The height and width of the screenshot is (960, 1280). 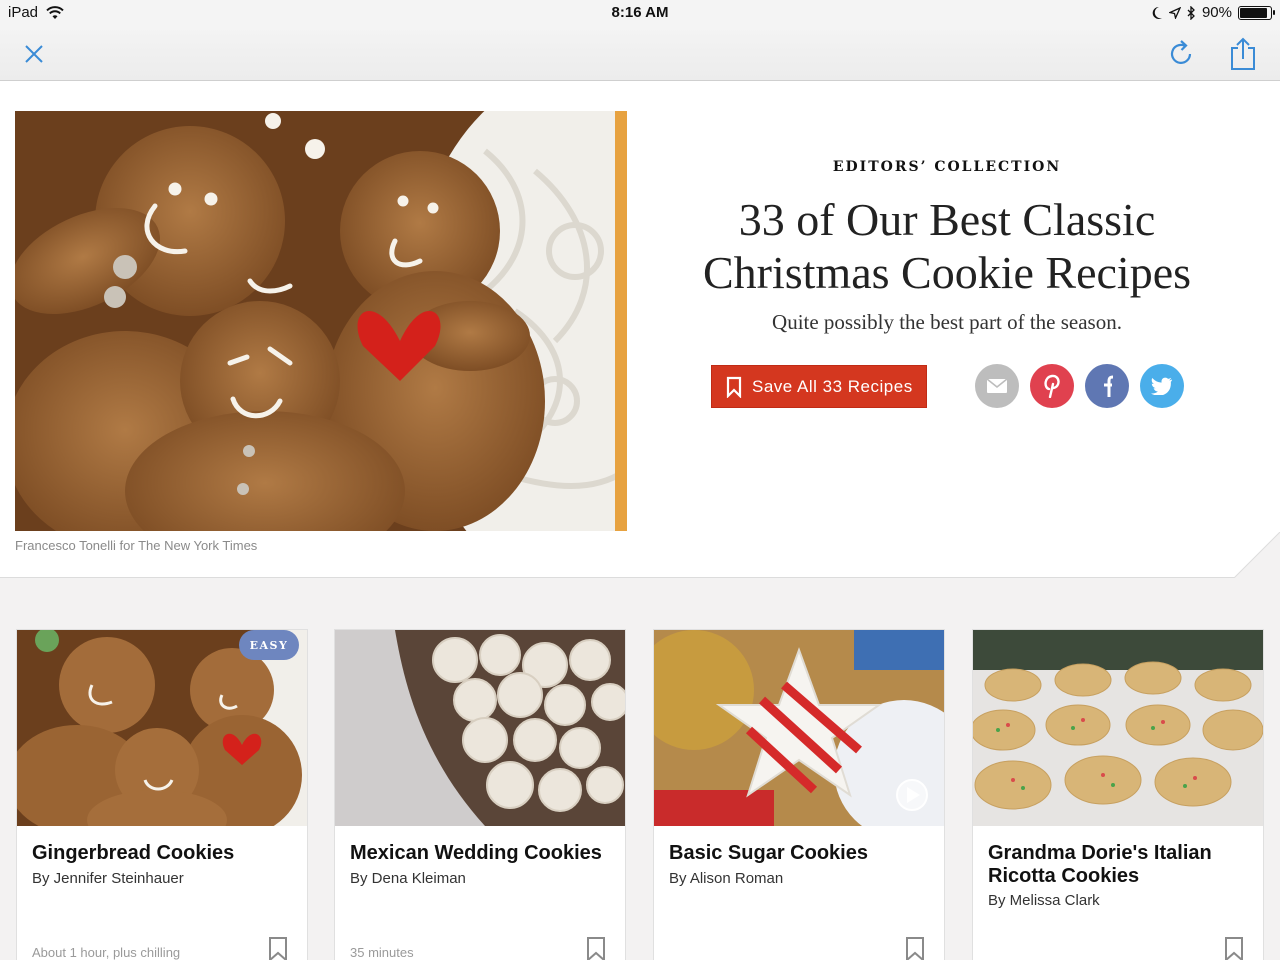 I want to click on recipe-time: About 1 hour, plus chilling, so click(x=106, y=952).